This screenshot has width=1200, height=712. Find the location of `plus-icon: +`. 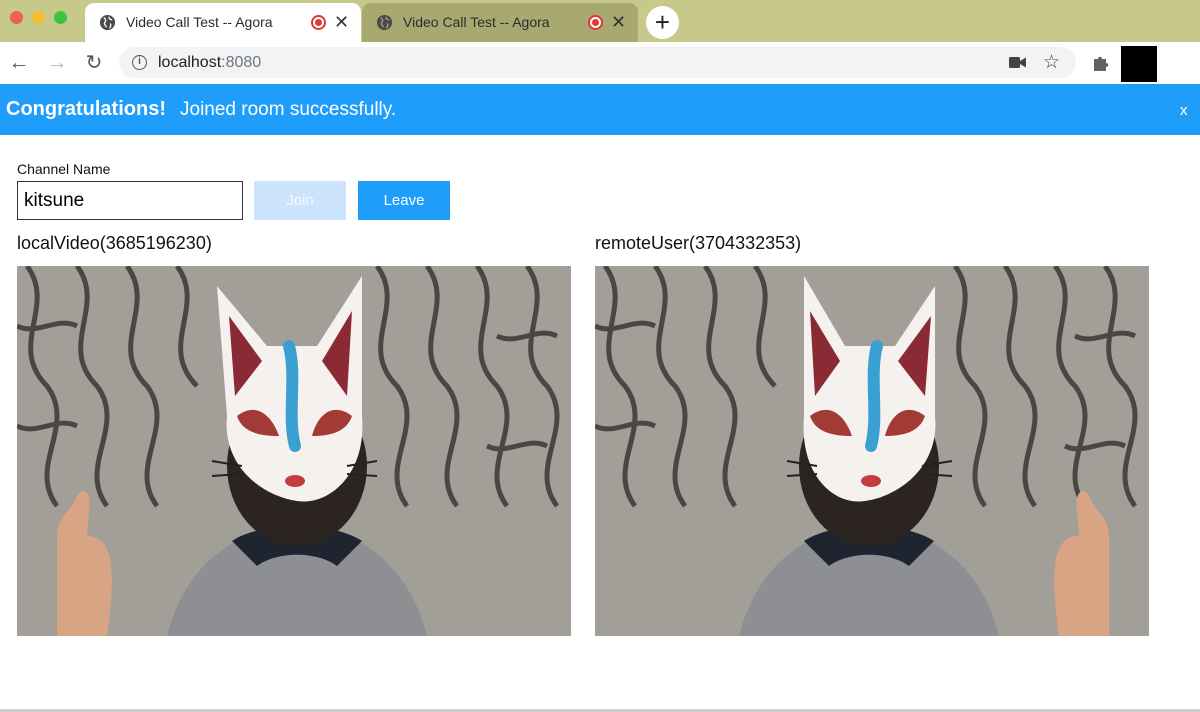

plus-icon: + is located at coordinates (662, 22).